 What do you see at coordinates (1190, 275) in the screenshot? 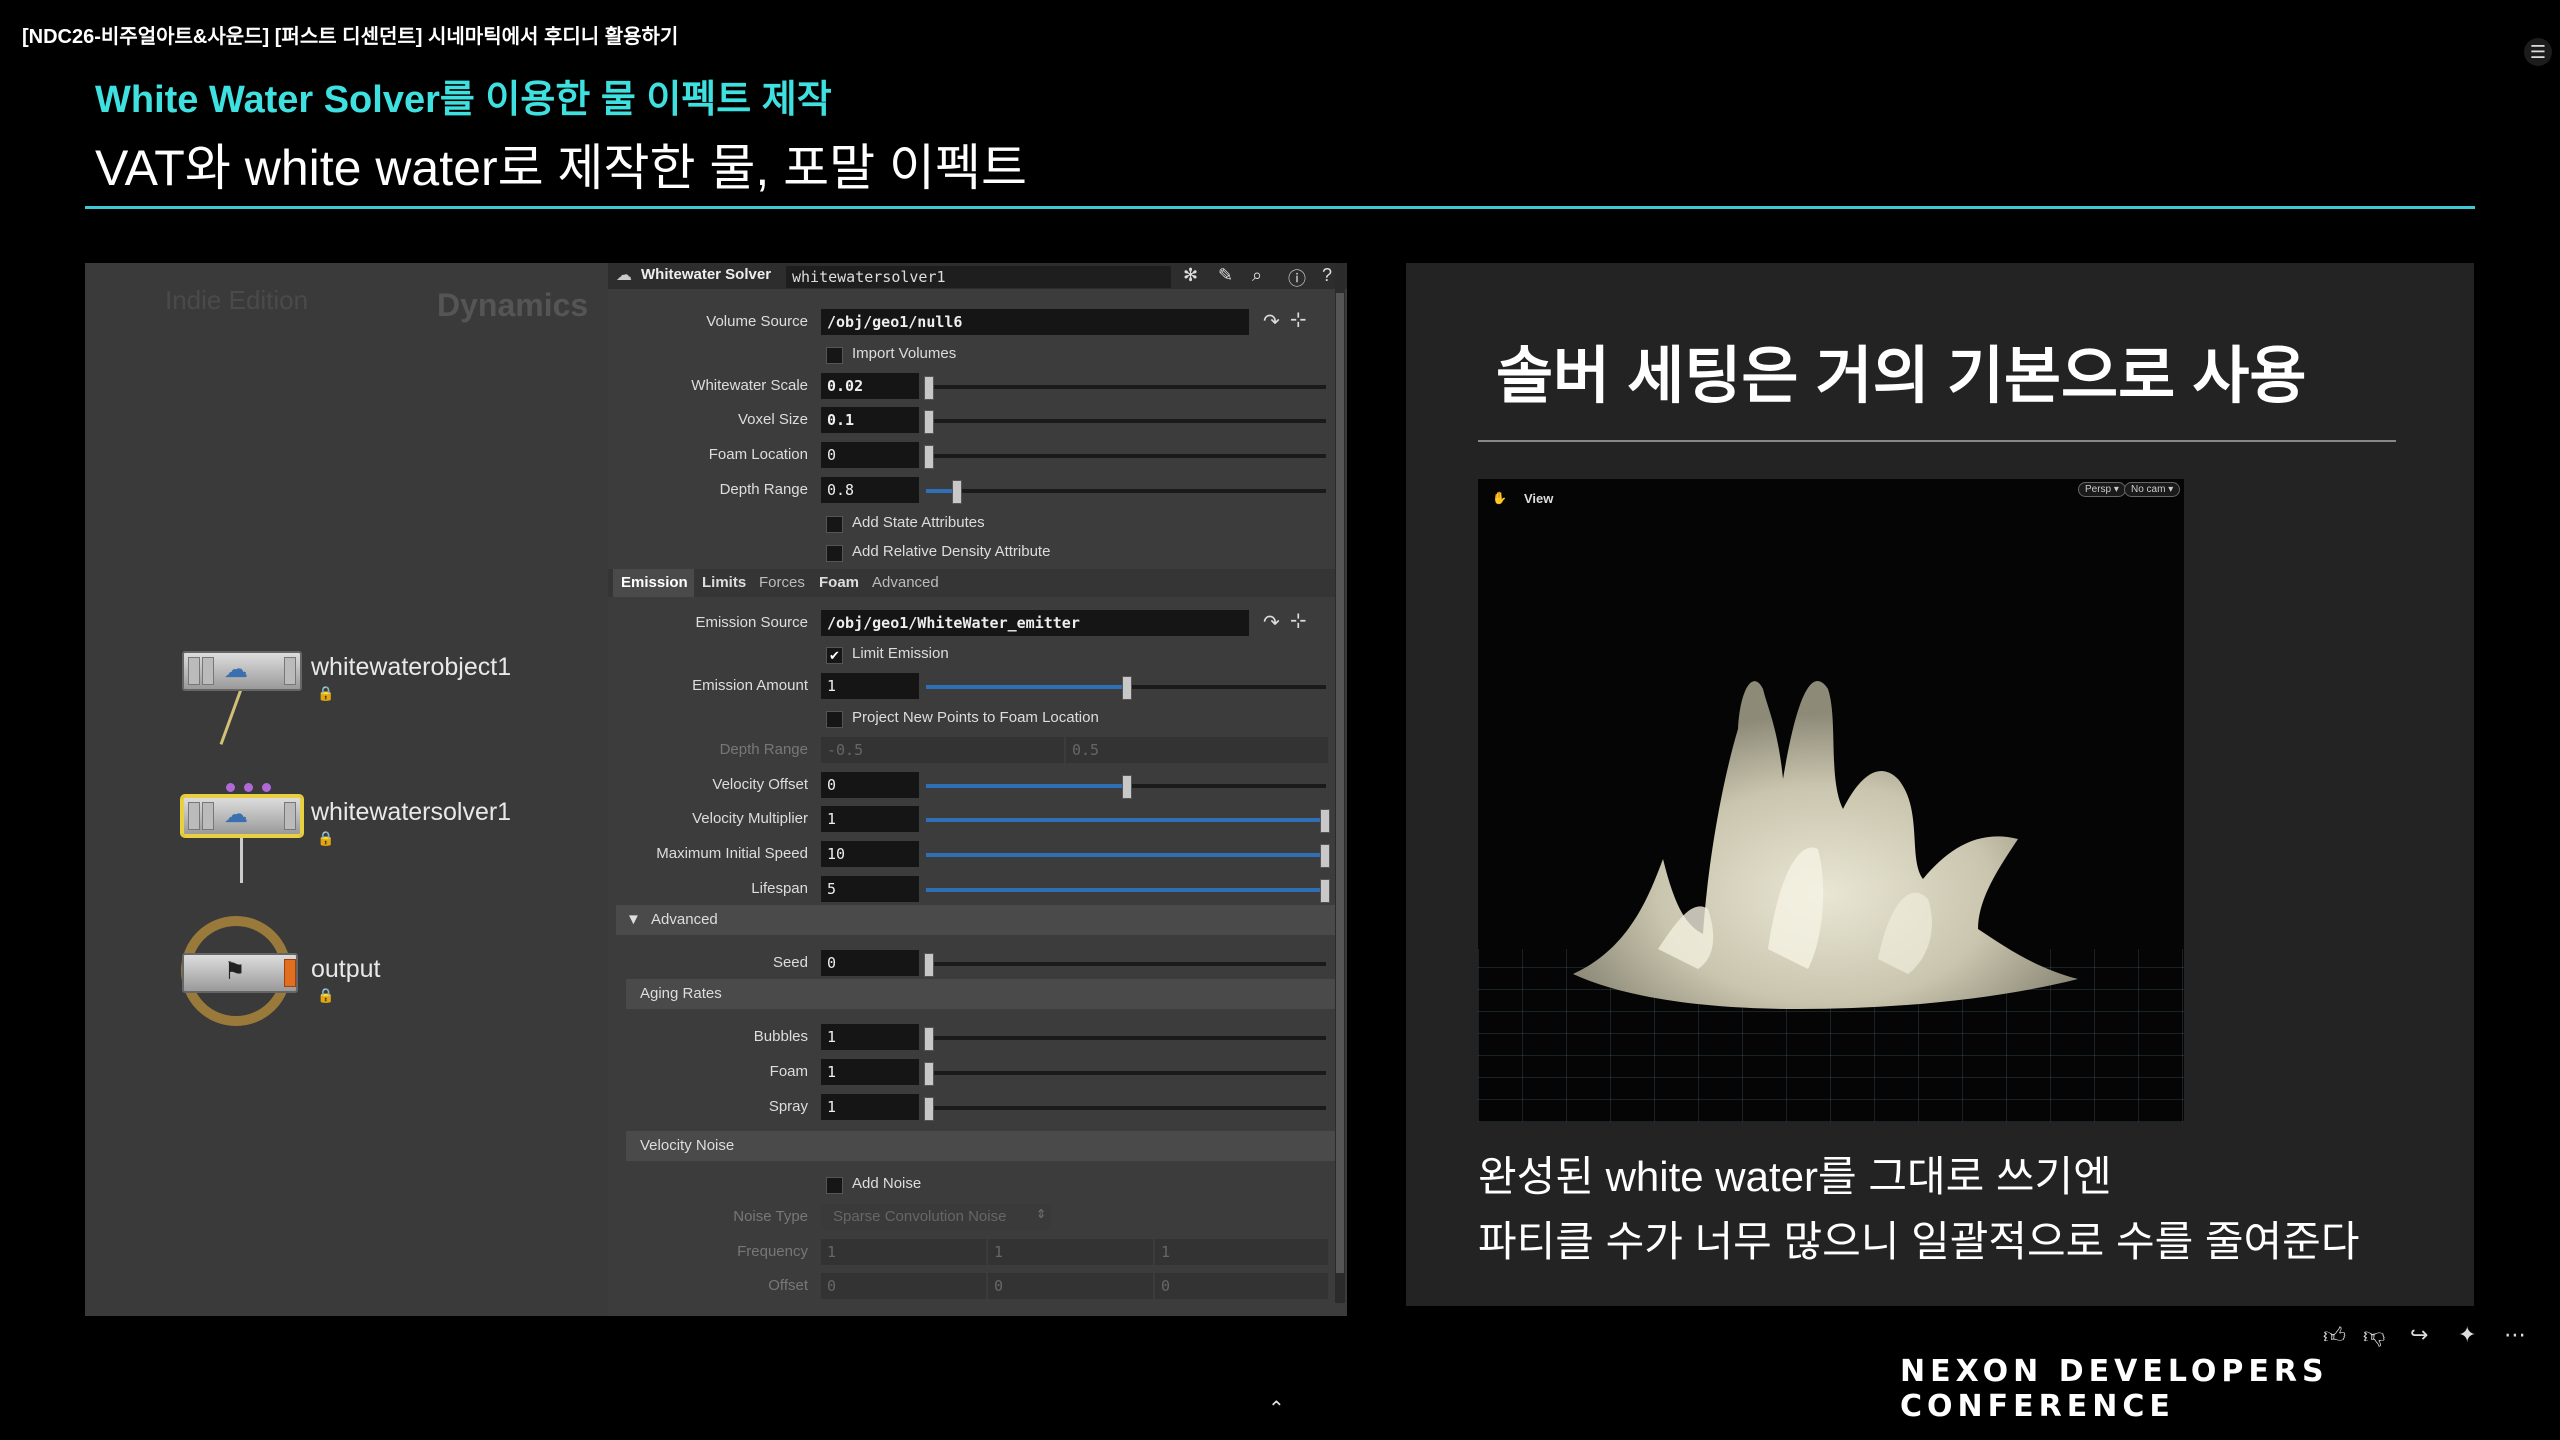
I see `gear-icon: ✻` at bounding box center [1190, 275].